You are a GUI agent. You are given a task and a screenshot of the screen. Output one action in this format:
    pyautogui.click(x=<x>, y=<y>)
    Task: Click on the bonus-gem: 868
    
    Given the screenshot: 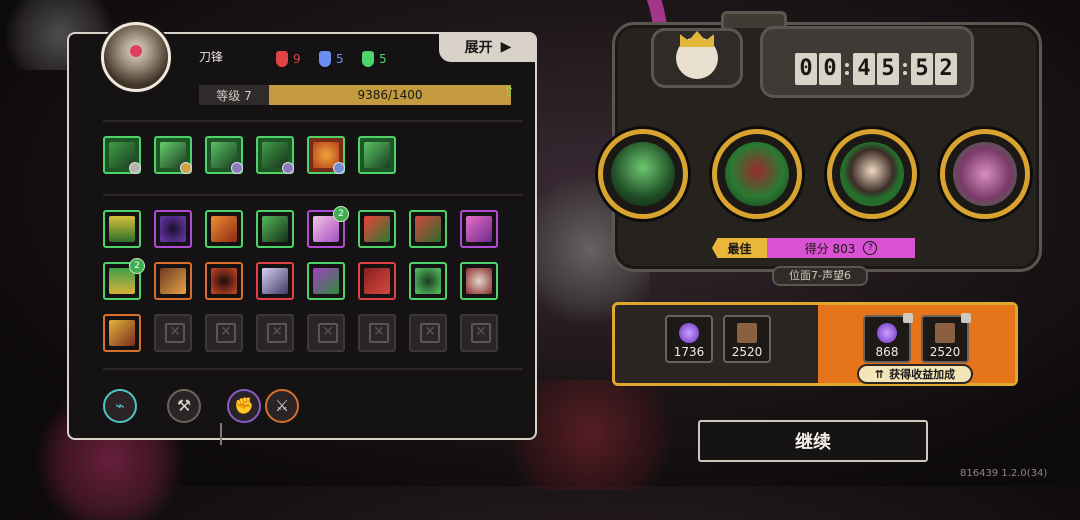 What is the action you would take?
    pyautogui.click(x=888, y=338)
    